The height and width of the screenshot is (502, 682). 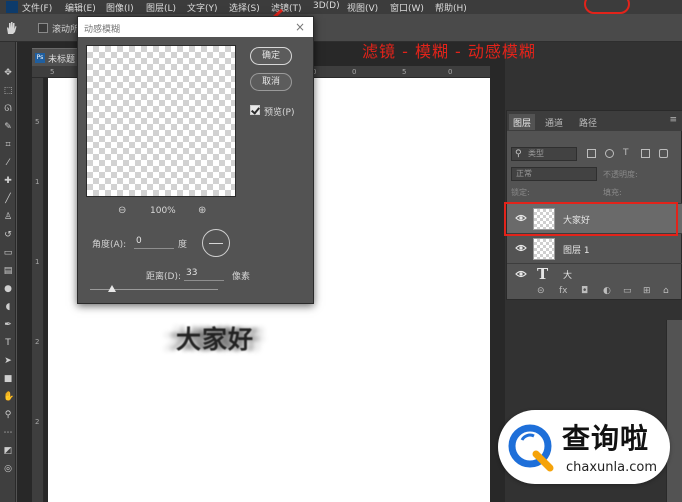 What do you see at coordinates (62, 60) in the screenshot?
I see `document-tab-title: 未标题` at bounding box center [62, 60].